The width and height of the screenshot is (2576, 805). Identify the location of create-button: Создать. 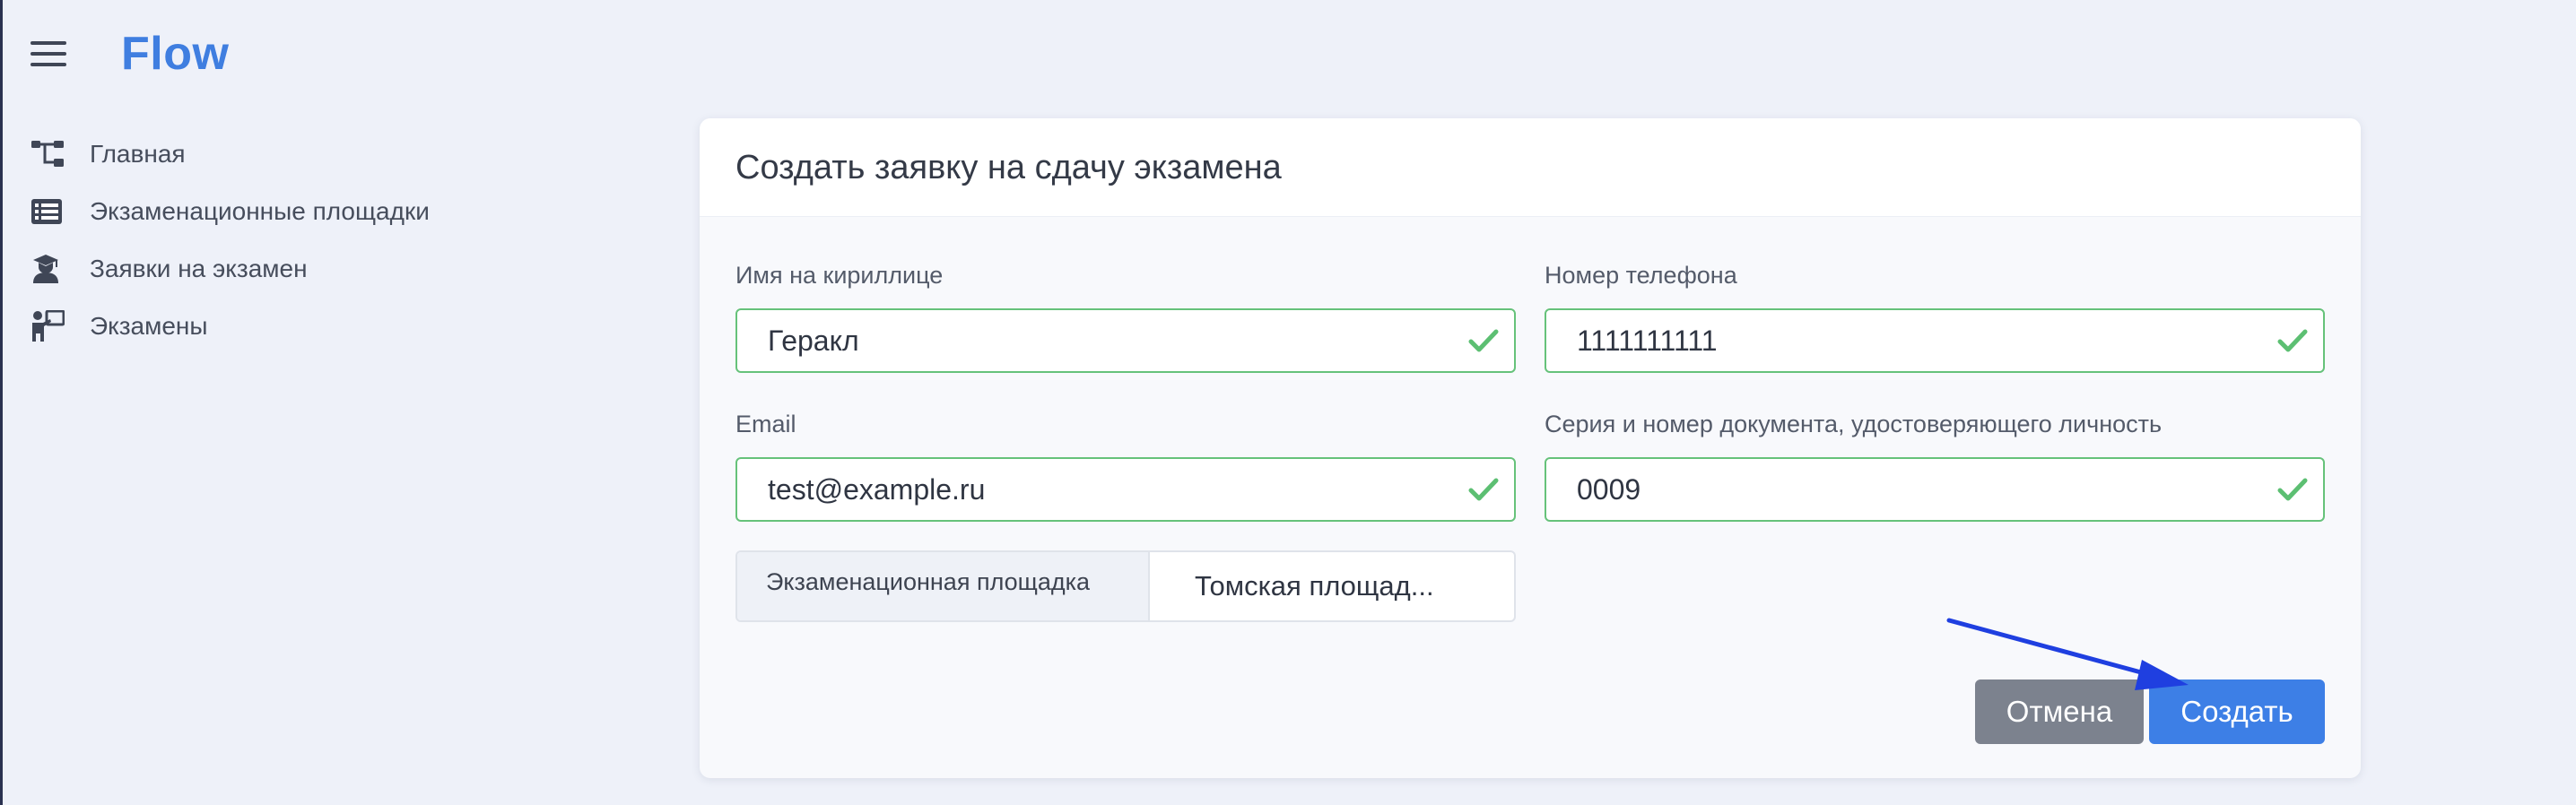
(2237, 711).